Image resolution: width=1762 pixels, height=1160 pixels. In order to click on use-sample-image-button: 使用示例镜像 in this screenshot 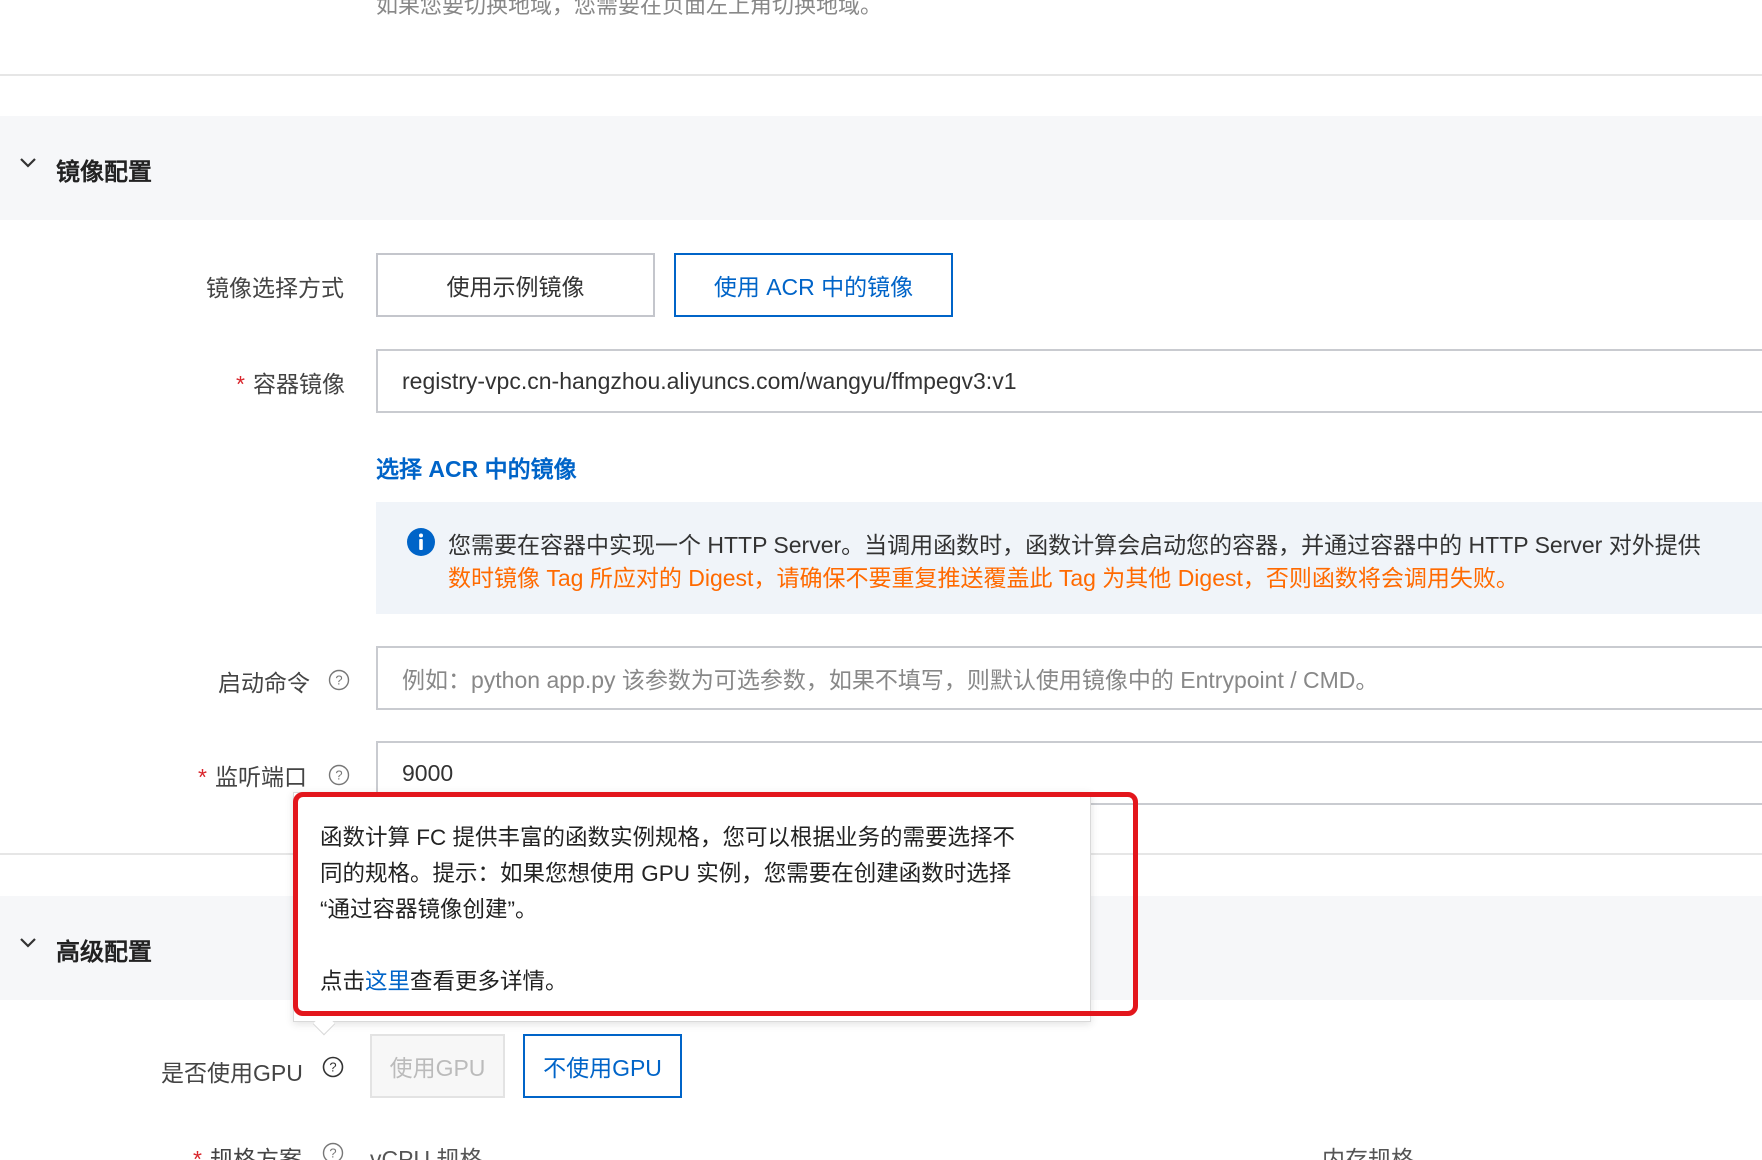, I will do `click(515, 285)`.